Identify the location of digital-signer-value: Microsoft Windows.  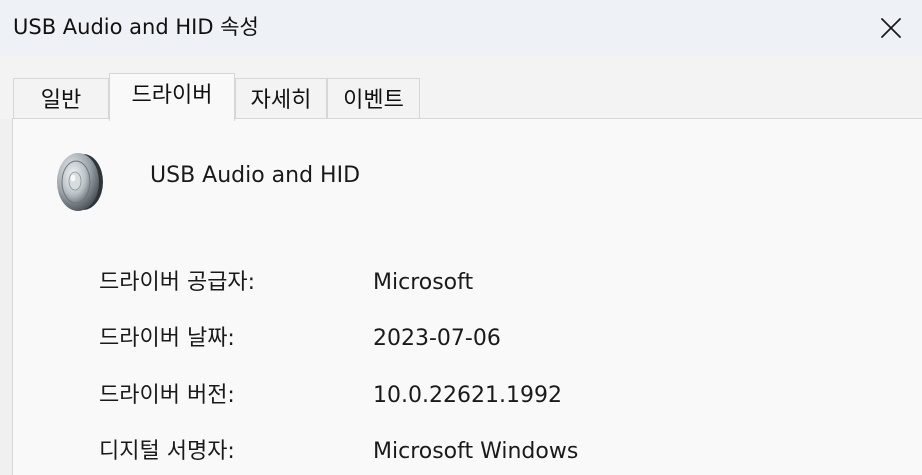
(476, 451).